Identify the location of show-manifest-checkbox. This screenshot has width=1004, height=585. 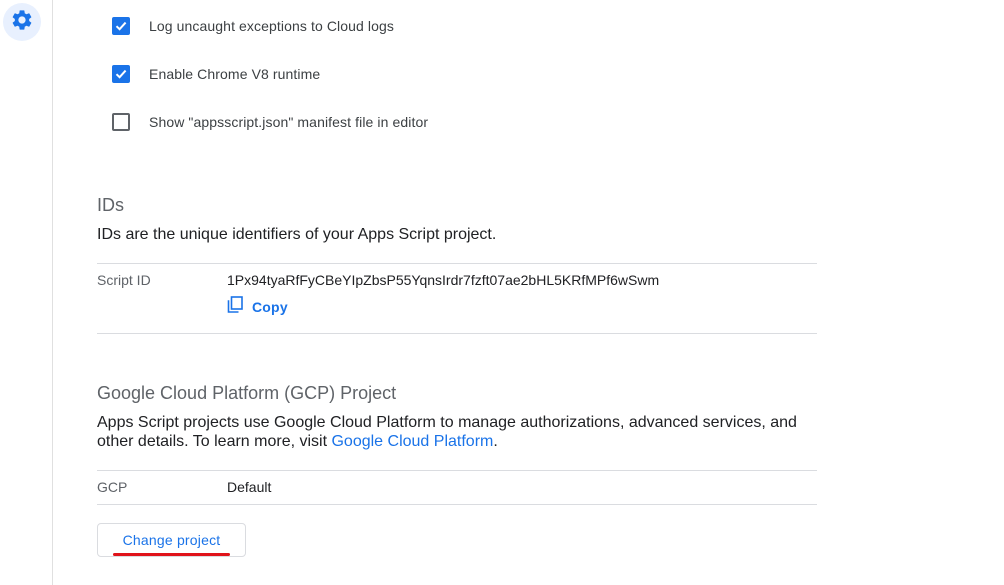
(121, 122).